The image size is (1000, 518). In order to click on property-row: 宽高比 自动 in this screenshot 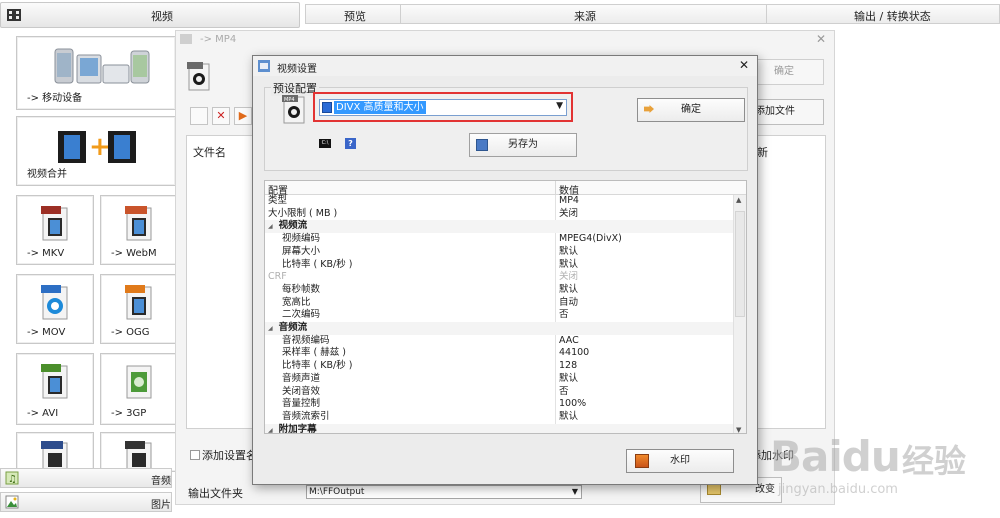, I will do `click(499, 303)`.